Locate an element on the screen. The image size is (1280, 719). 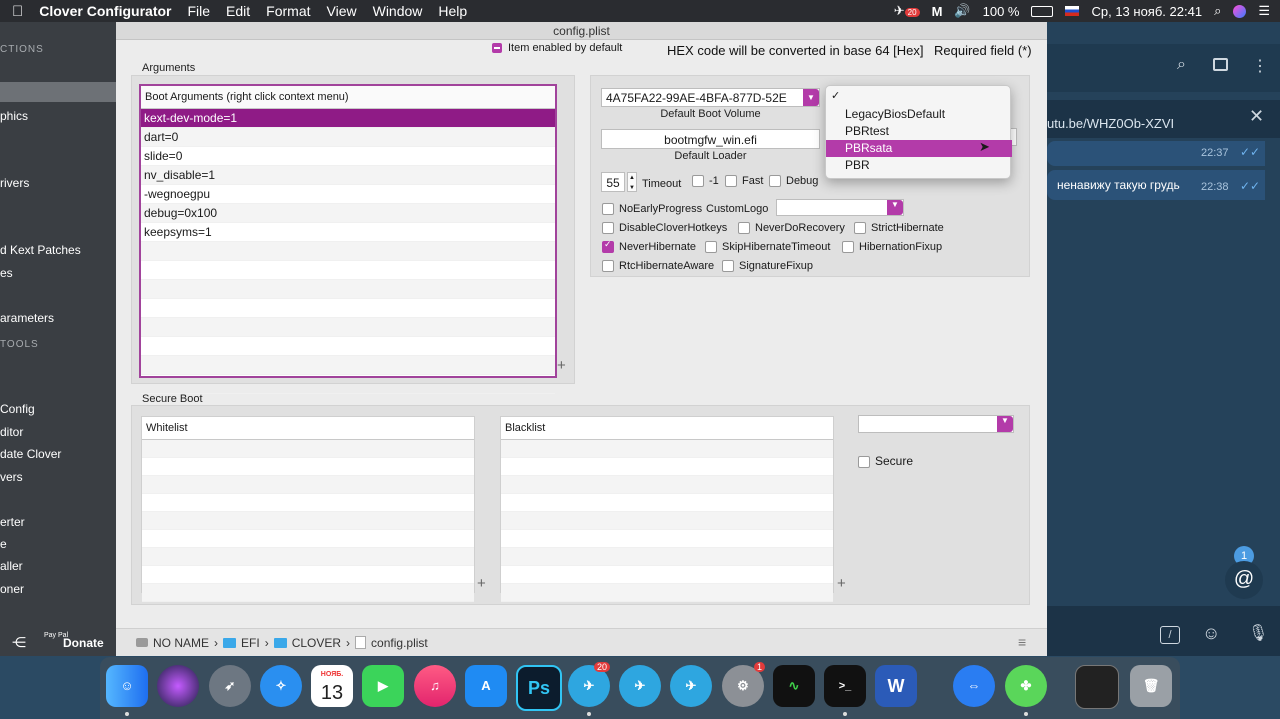
sidebar-item-editor: ditor is located at coordinates (11, 432).